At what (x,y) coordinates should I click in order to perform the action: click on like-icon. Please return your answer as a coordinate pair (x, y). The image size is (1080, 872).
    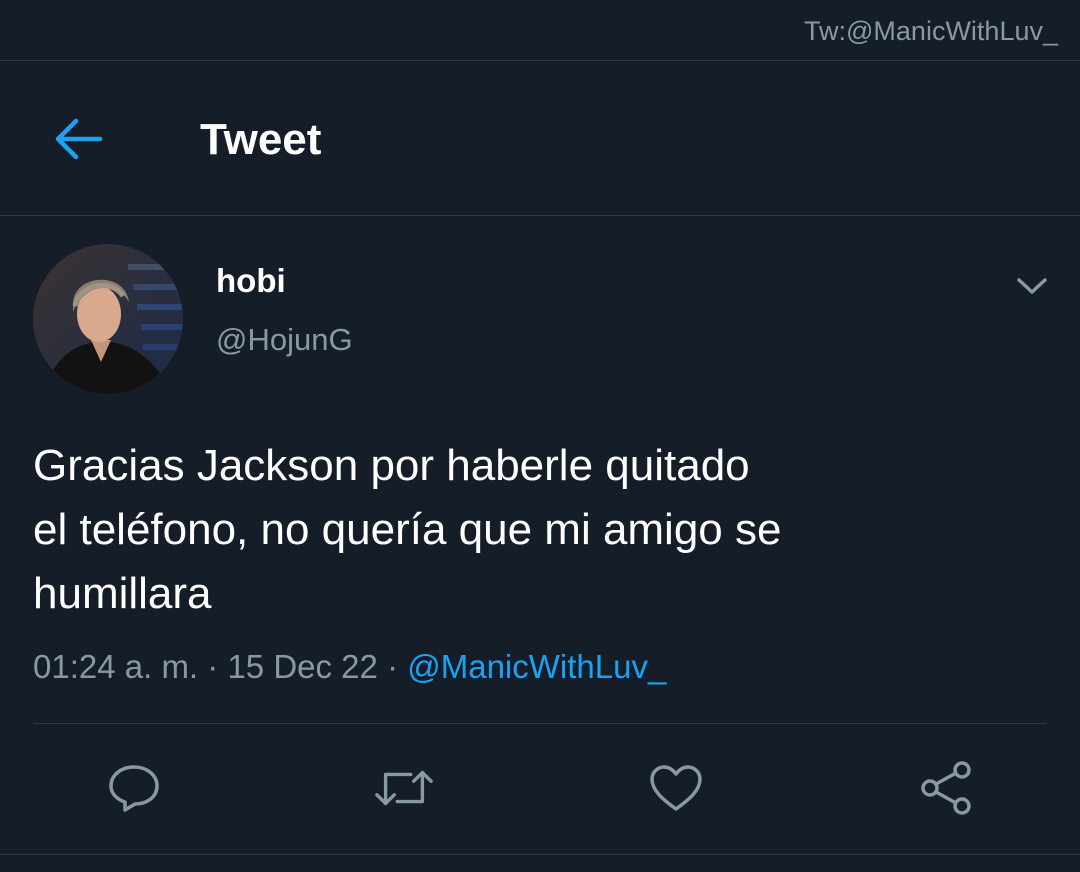
    Looking at the image, I should click on (676, 788).